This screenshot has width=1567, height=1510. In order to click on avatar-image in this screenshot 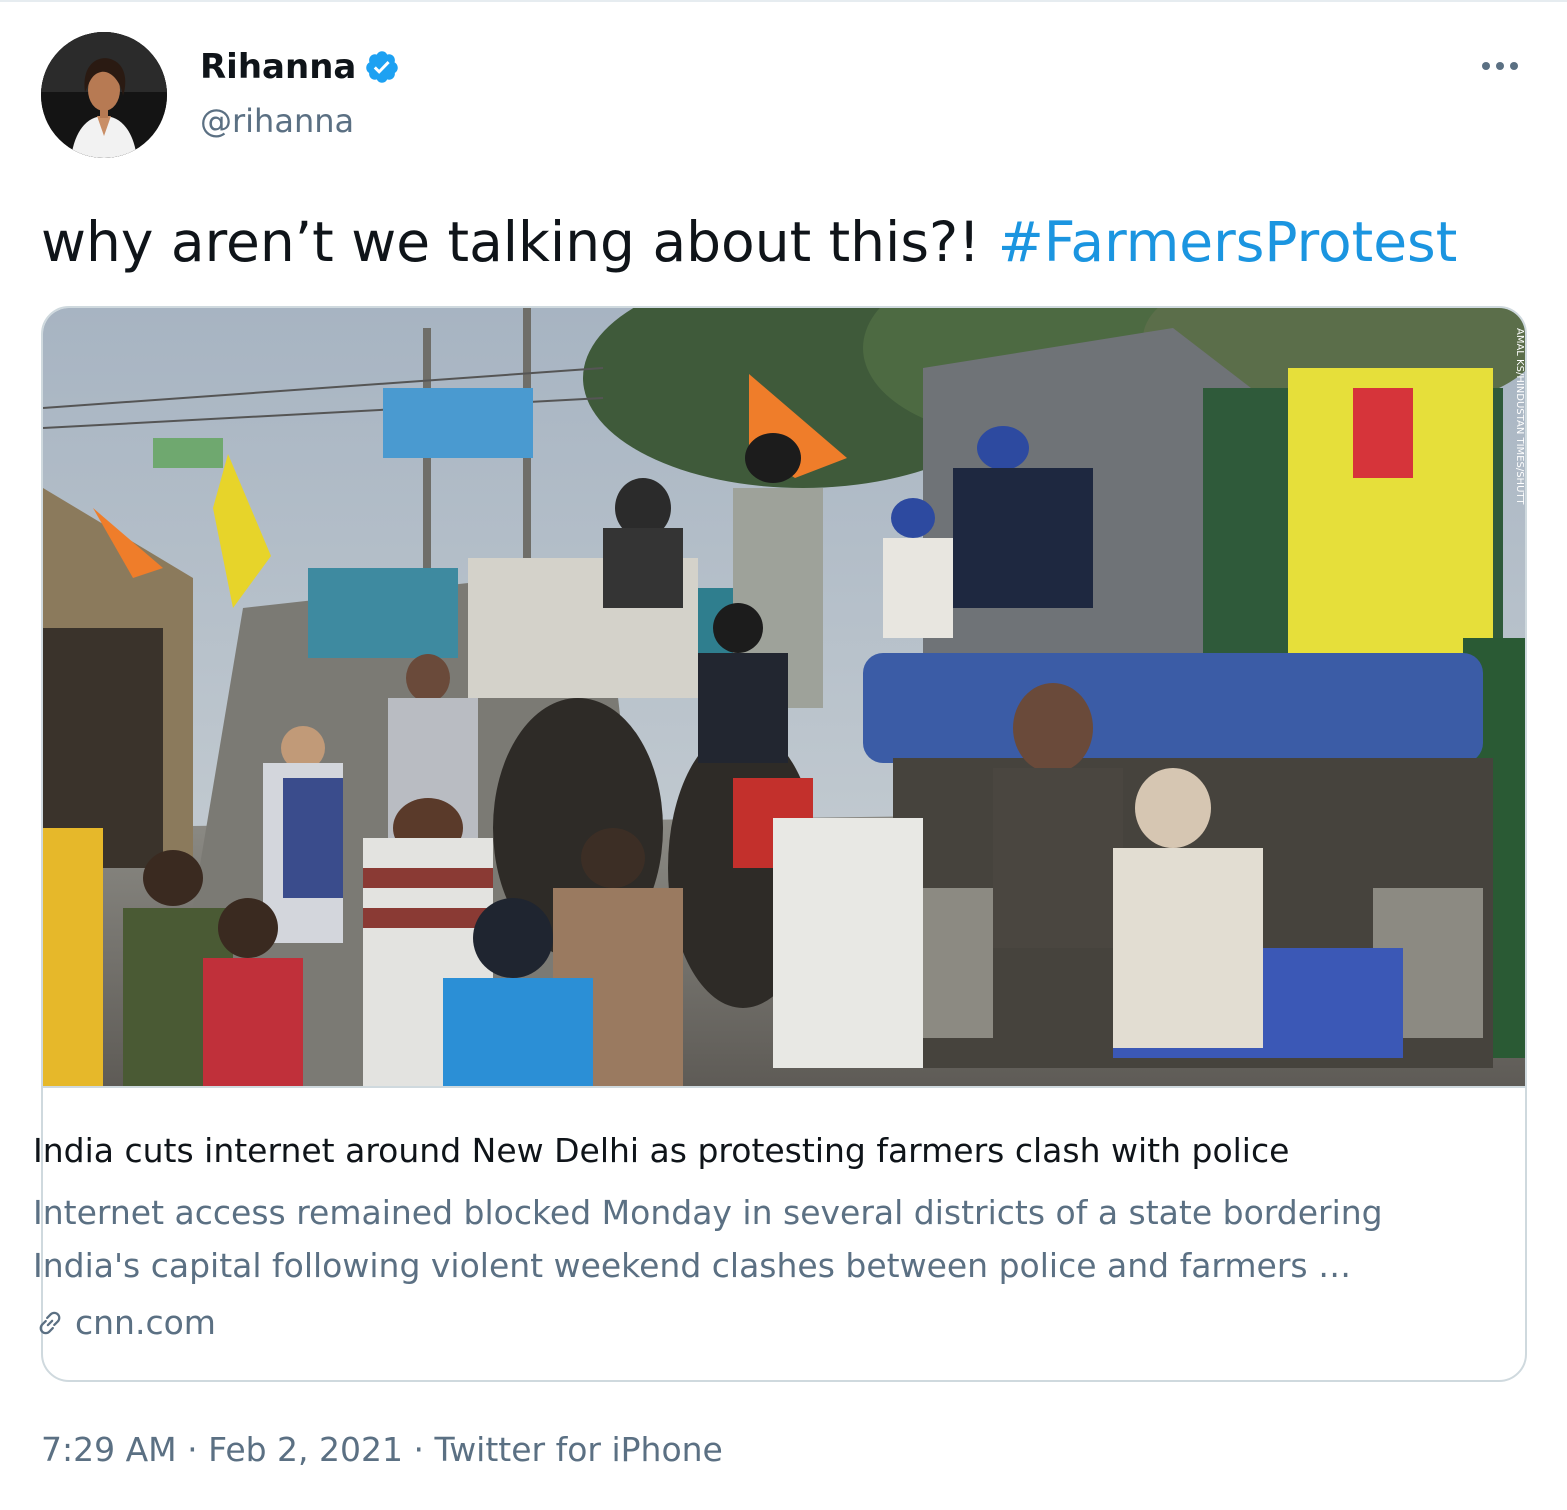, I will do `click(104, 95)`.